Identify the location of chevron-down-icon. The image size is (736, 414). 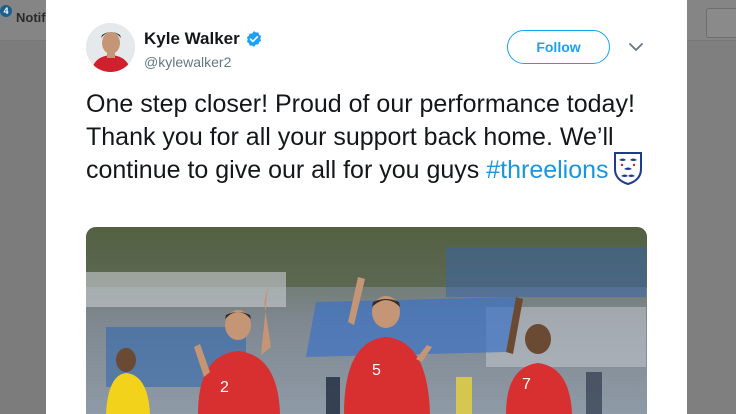
(636, 47).